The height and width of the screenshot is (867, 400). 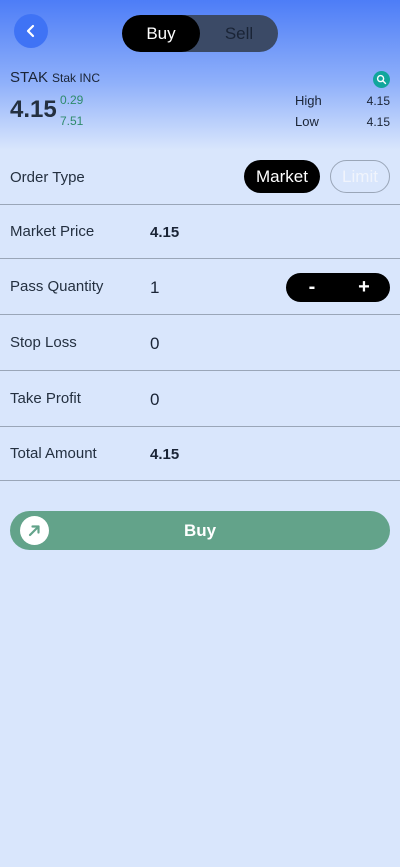 I want to click on chevron-left-icon, so click(x=30, y=31).